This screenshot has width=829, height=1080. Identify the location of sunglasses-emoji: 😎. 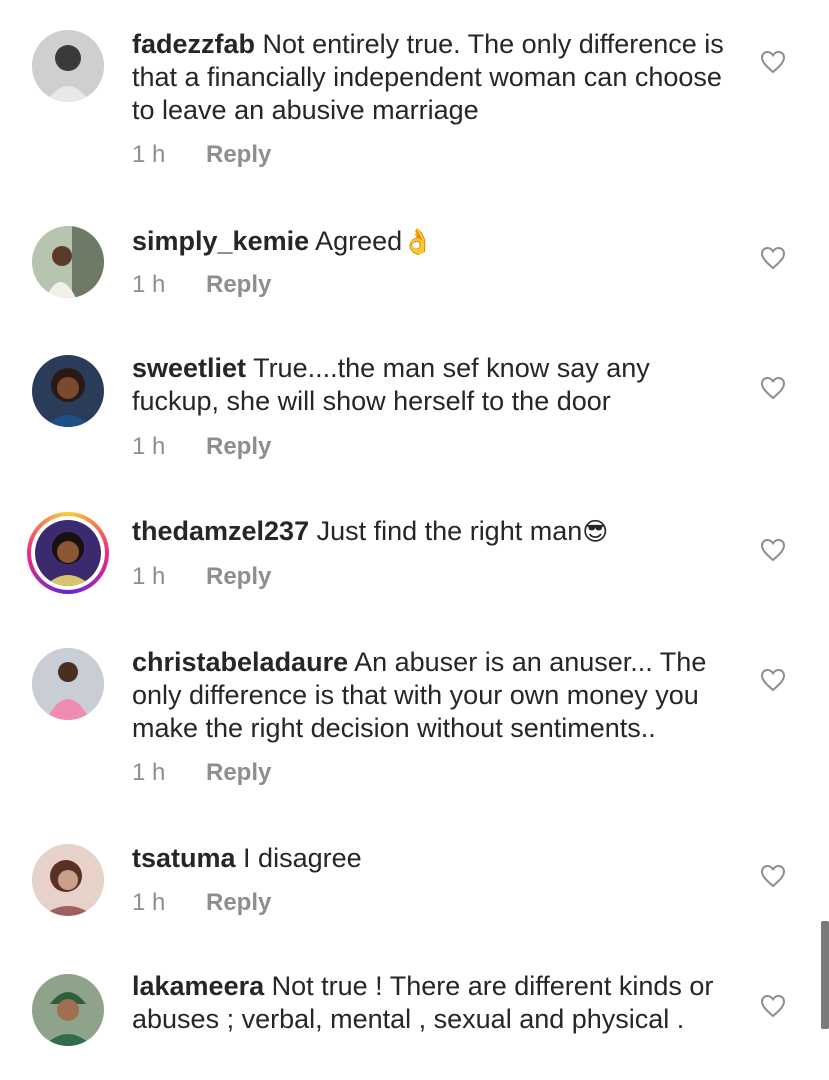
(595, 531).